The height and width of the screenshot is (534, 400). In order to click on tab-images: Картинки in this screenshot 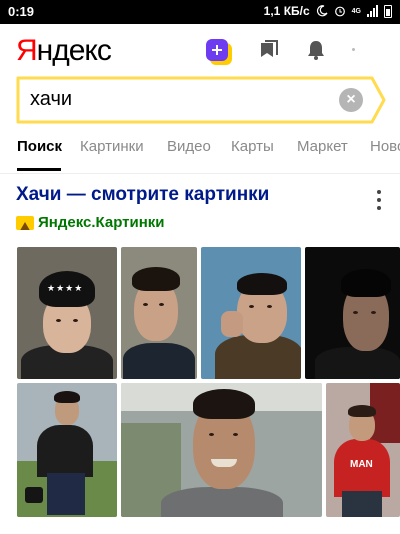, I will do `click(112, 146)`.